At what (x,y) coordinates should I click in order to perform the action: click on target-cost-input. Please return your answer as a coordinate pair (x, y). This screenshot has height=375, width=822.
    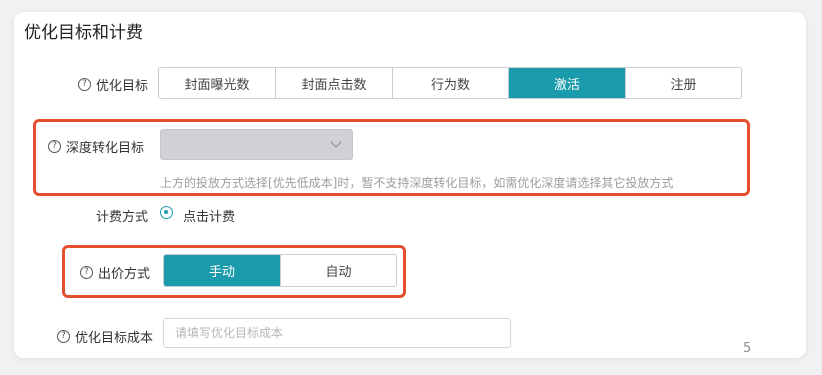
    Looking at the image, I should click on (337, 333).